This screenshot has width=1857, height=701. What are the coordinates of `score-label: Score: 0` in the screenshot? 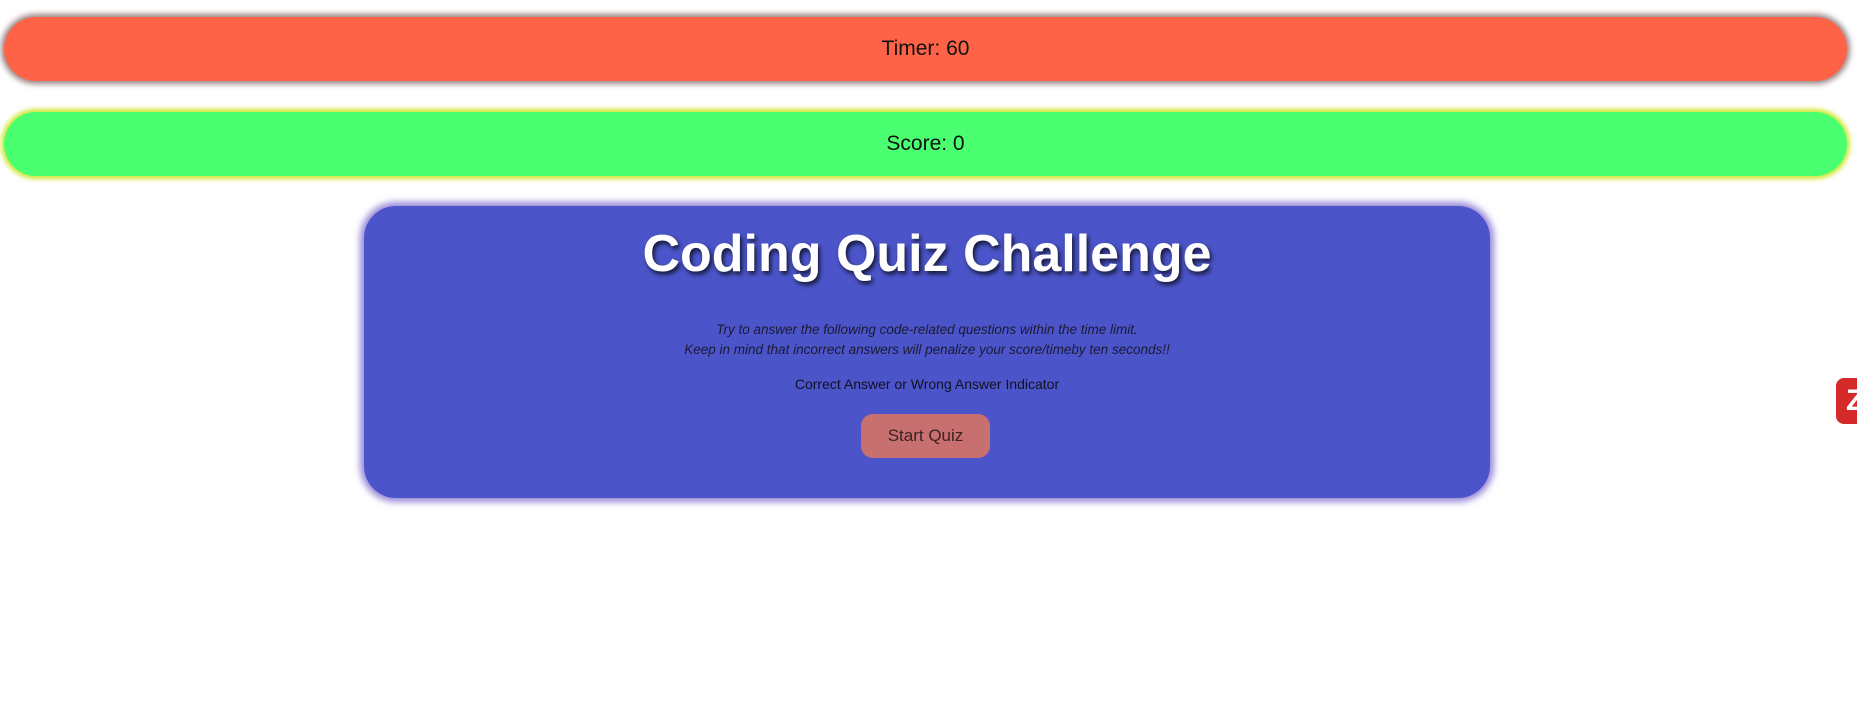 It's located at (925, 143).